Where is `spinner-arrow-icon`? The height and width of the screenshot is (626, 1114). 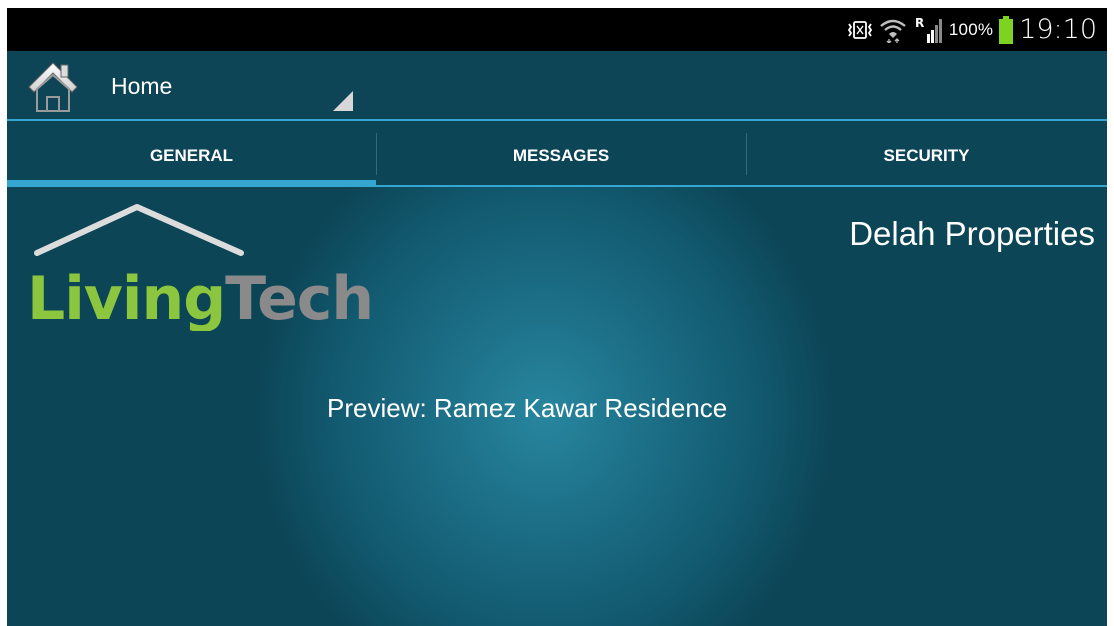
spinner-arrow-icon is located at coordinates (343, 101).